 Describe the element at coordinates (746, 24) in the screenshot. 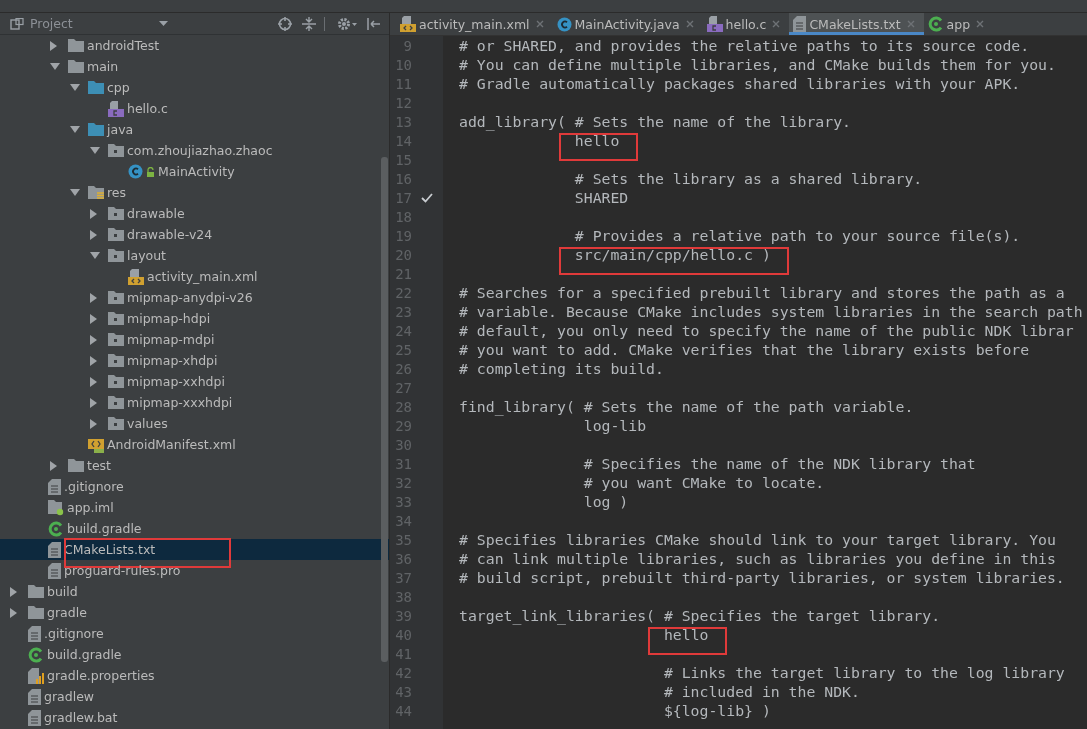

I see `editor-tab: hello.c` at that location.